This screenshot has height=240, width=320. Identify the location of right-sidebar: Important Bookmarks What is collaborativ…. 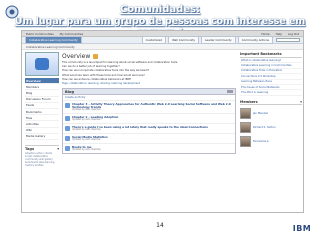
(271, 99).